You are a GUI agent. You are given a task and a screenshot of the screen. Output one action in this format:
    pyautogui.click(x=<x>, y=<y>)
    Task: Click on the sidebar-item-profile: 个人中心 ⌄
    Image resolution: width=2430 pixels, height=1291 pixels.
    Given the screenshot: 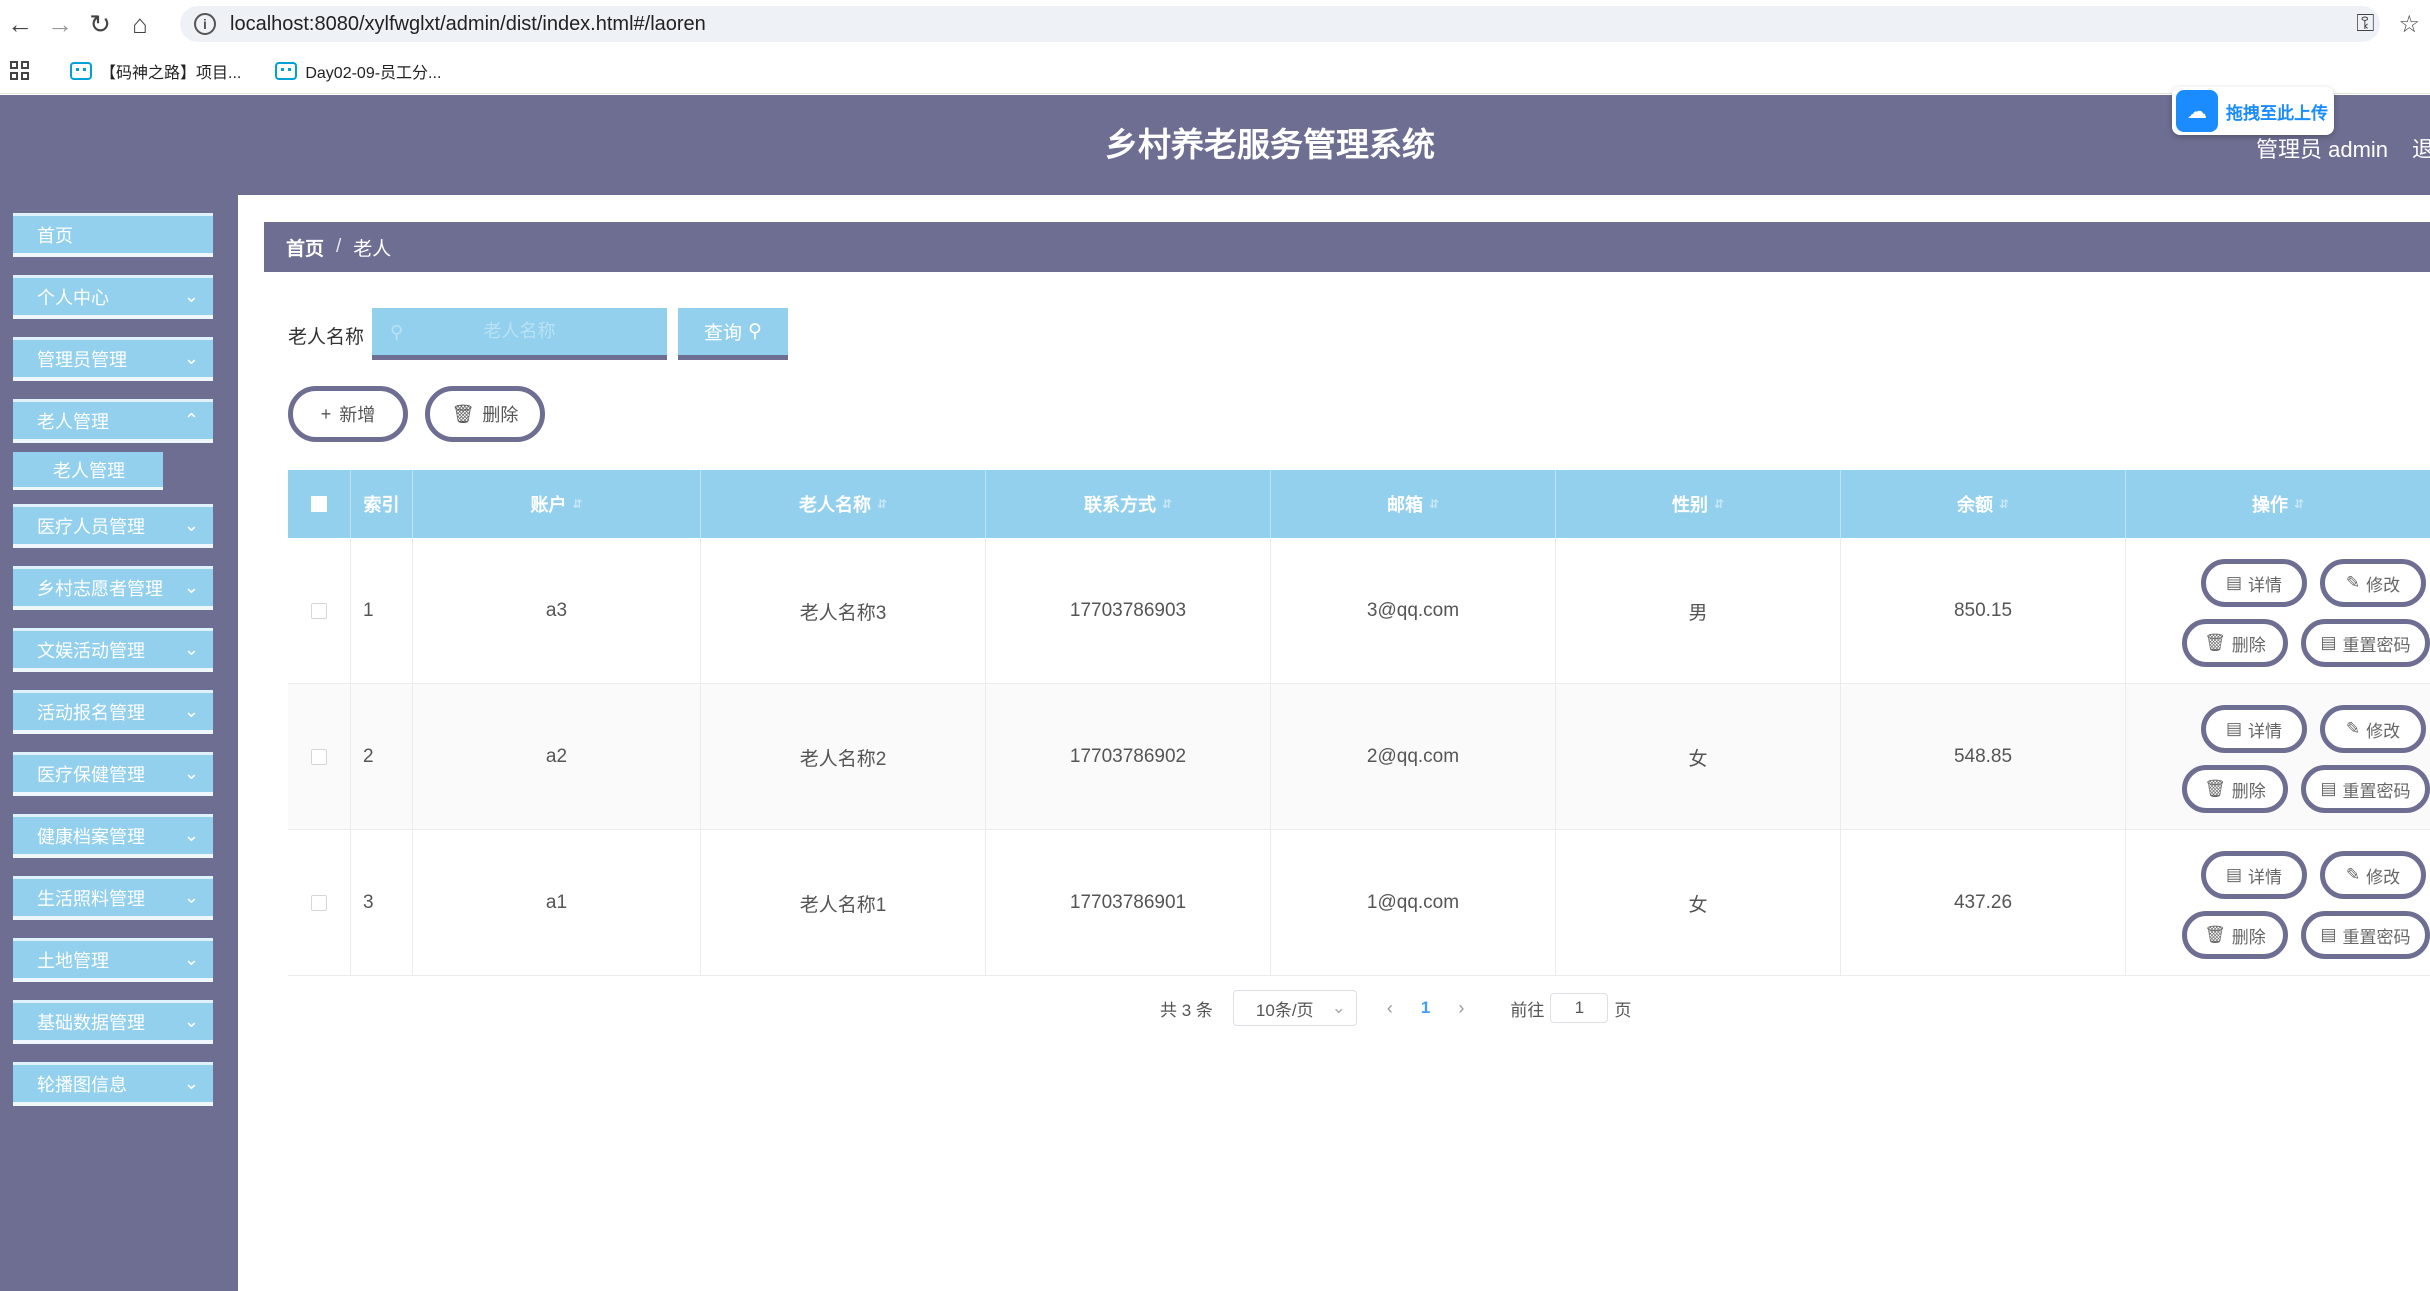 What is the action you would take?
    pyautogui.click(x=113, y=297)
    